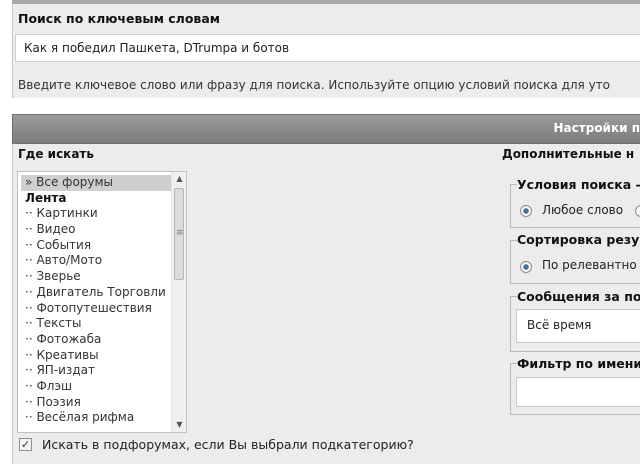 The width and height of the screenshot is (640, 464). Describe the element at coordinates (96, 277) in the screenshot. I see `forum-option: ·· Зверье` at that location.